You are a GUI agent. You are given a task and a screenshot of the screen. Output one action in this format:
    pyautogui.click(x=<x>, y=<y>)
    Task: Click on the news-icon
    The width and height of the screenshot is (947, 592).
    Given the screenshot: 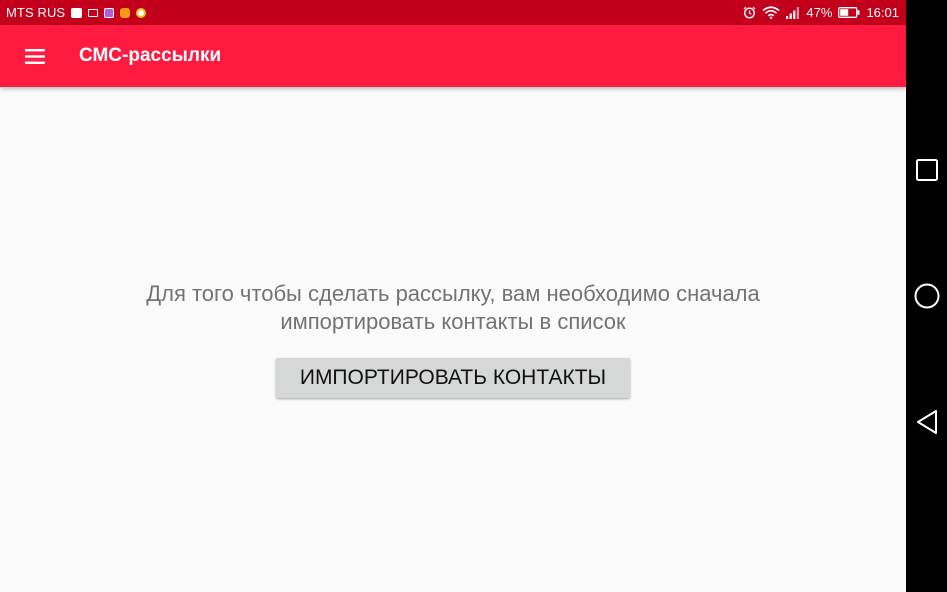 What is the action you would take?
    pyautogui.click(x=77, y=12)
    